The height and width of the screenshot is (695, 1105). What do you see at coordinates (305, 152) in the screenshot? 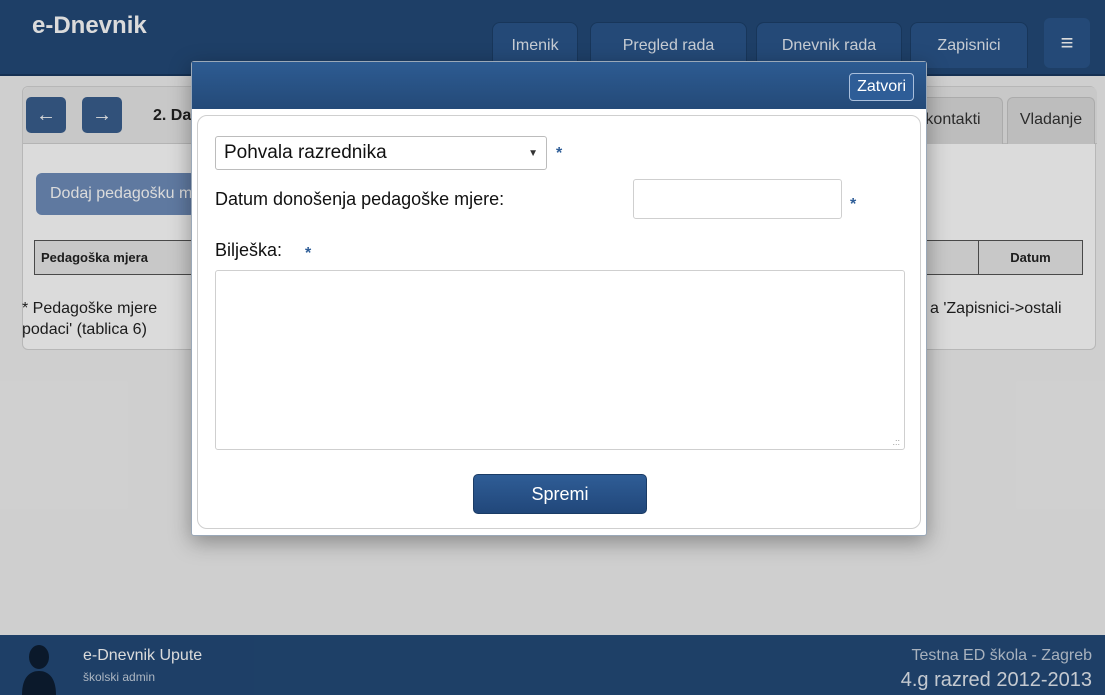
I see `measure-type-value: Pohvala razrednika` at bounding box center [305, 152].